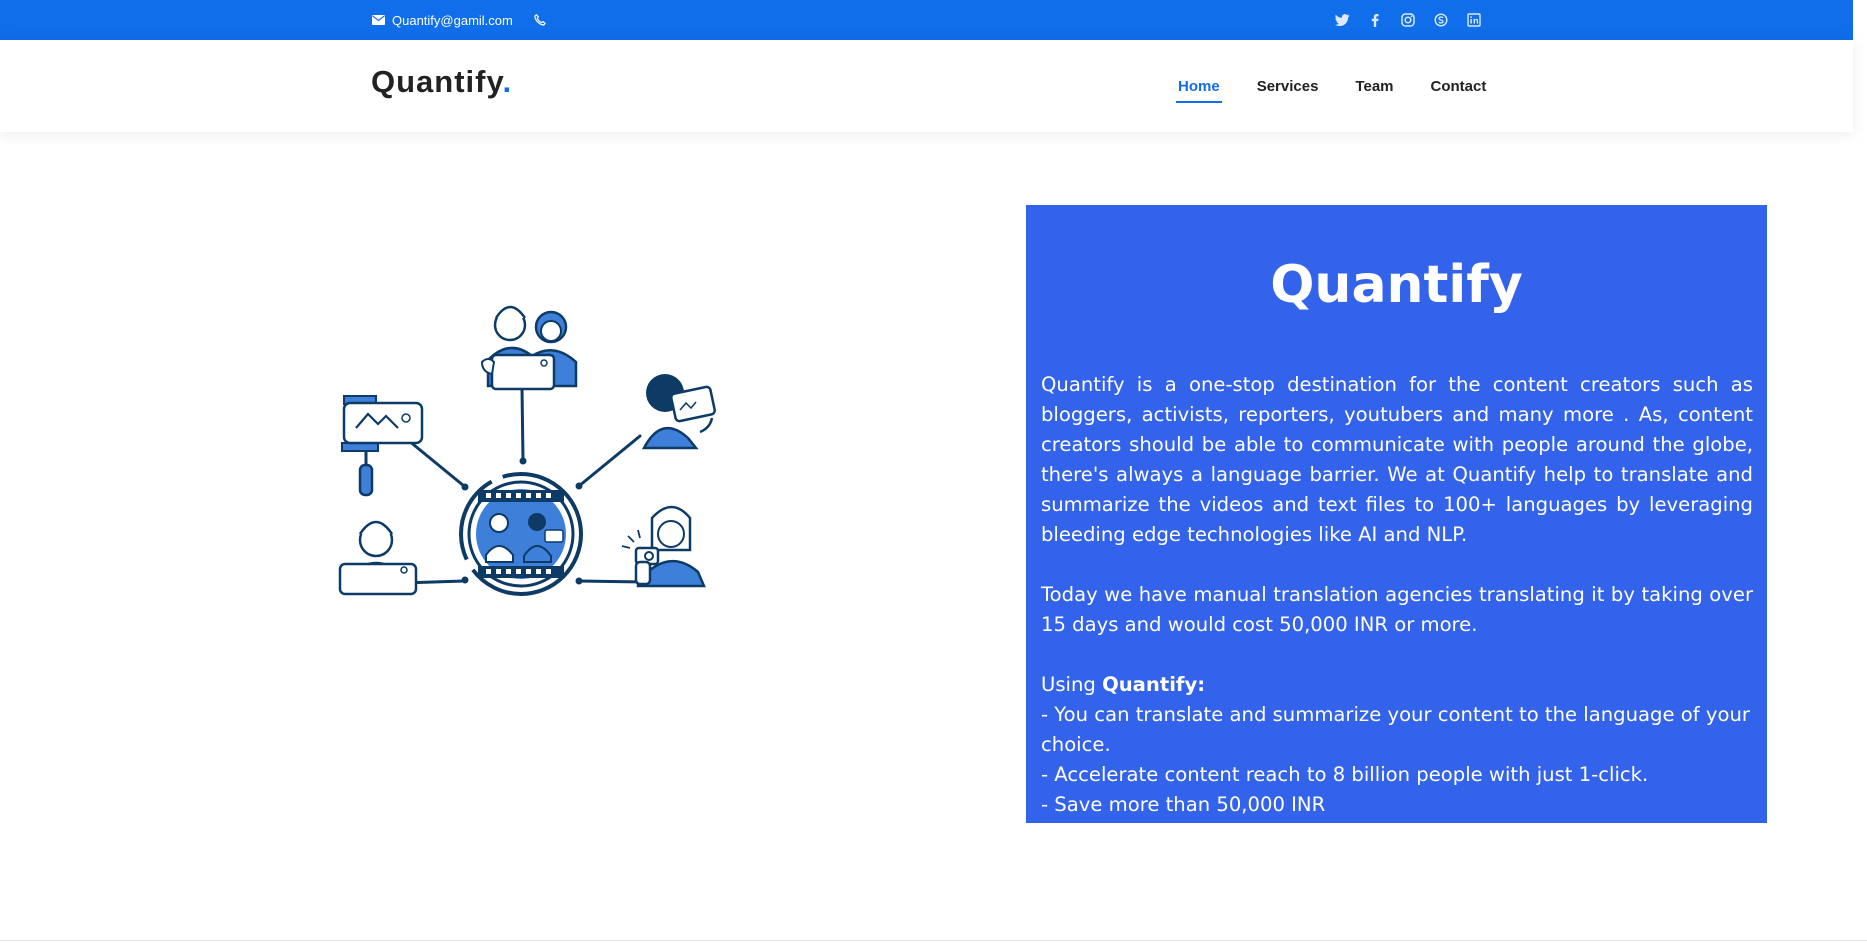  I want to click on nav-home: Home, so click(1199, 88).